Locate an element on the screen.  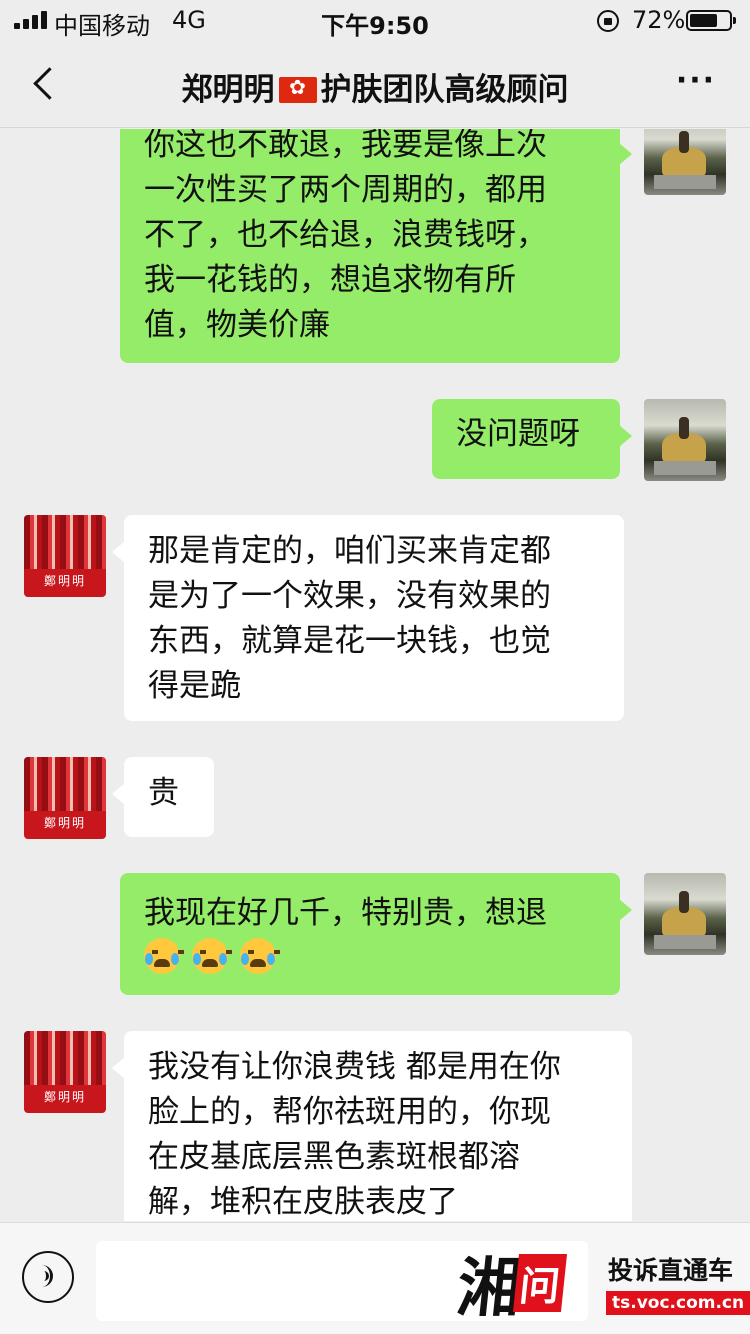
message-received: 鄭明明 贵 is located at coordinates (375, 797).